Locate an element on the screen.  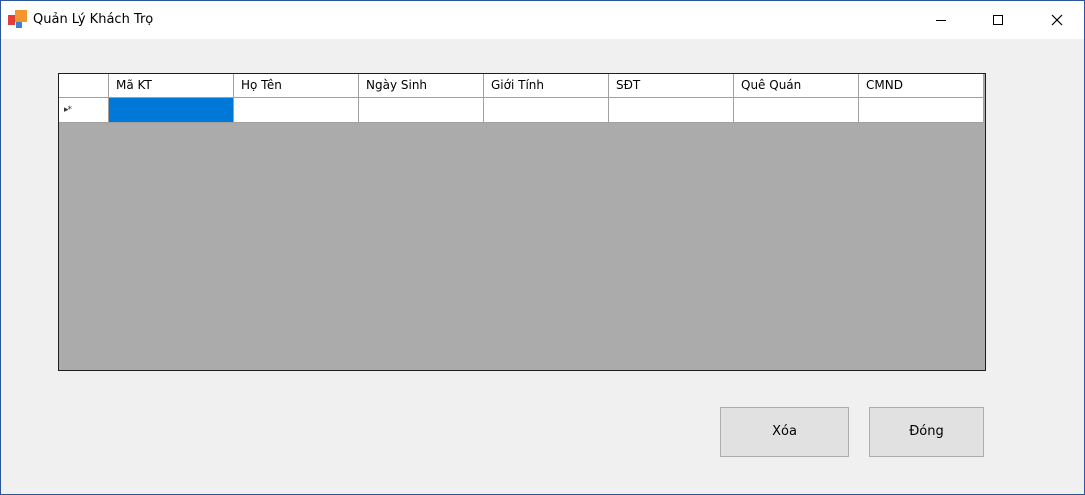
new-row: ▸* is located at coordinates (521, 110).